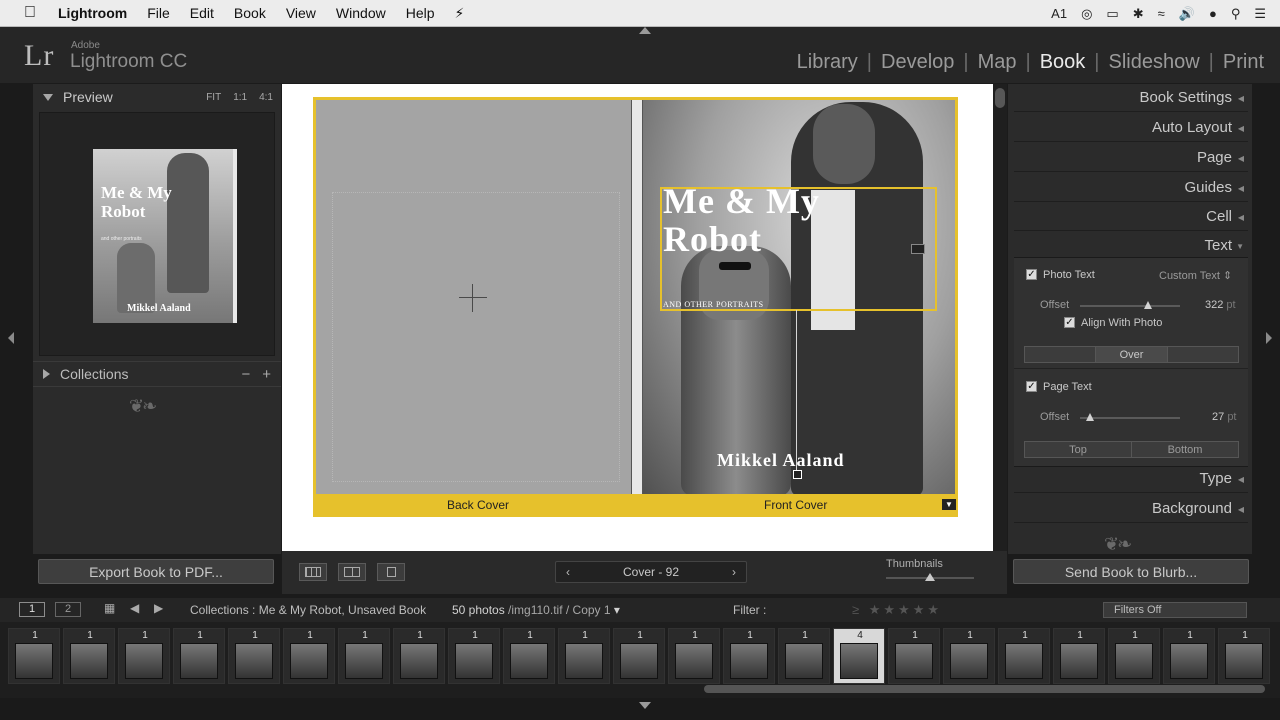  Describe the element at coordinates (1132, 354) in the screenshot. I see `photo-text-over-button: Over` at that location.